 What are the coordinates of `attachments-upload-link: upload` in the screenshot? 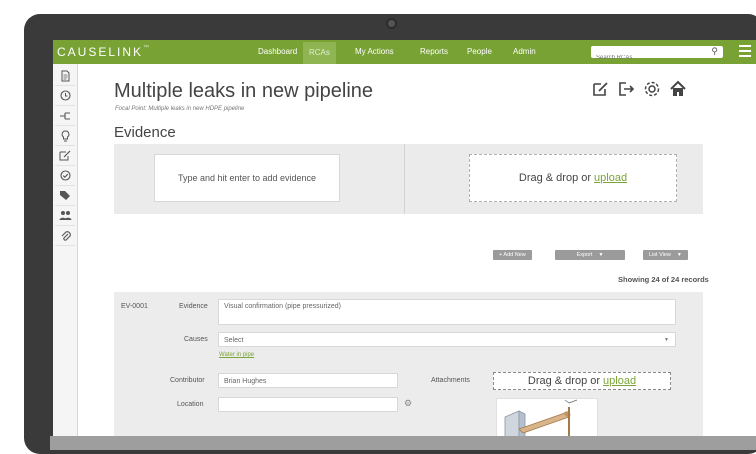 It's located at (619, 381).